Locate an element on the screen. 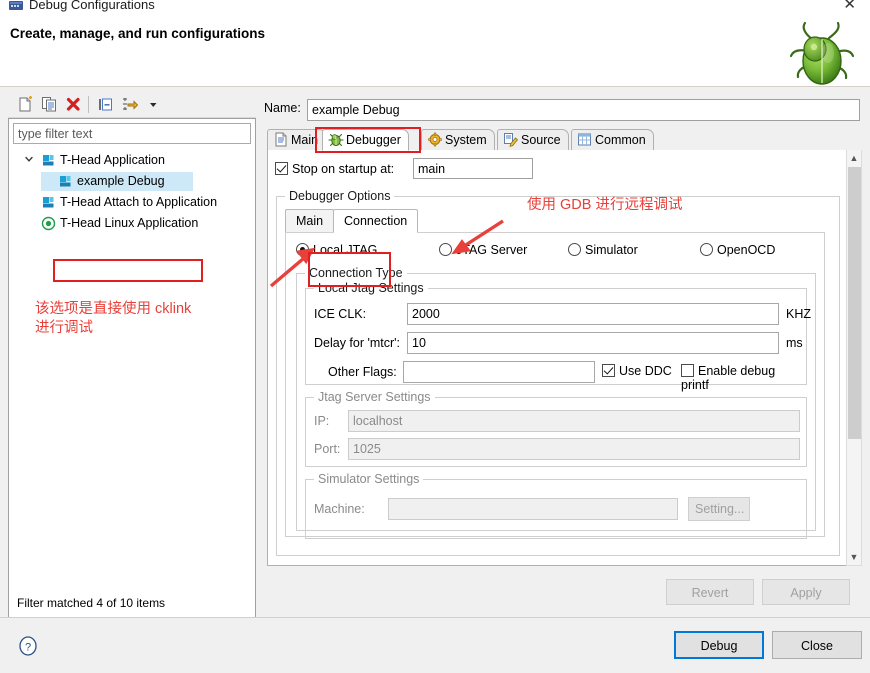 The width and height of the screenshot is (870, 673). tree-item-example-debug: example Debug is located at coordinates (132, 181).